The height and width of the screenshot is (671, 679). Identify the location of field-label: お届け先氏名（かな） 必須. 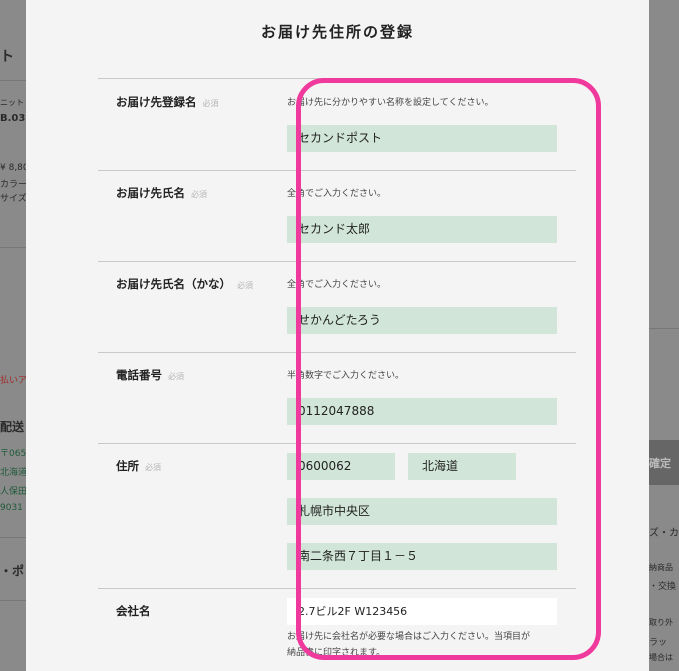
(184, 284).